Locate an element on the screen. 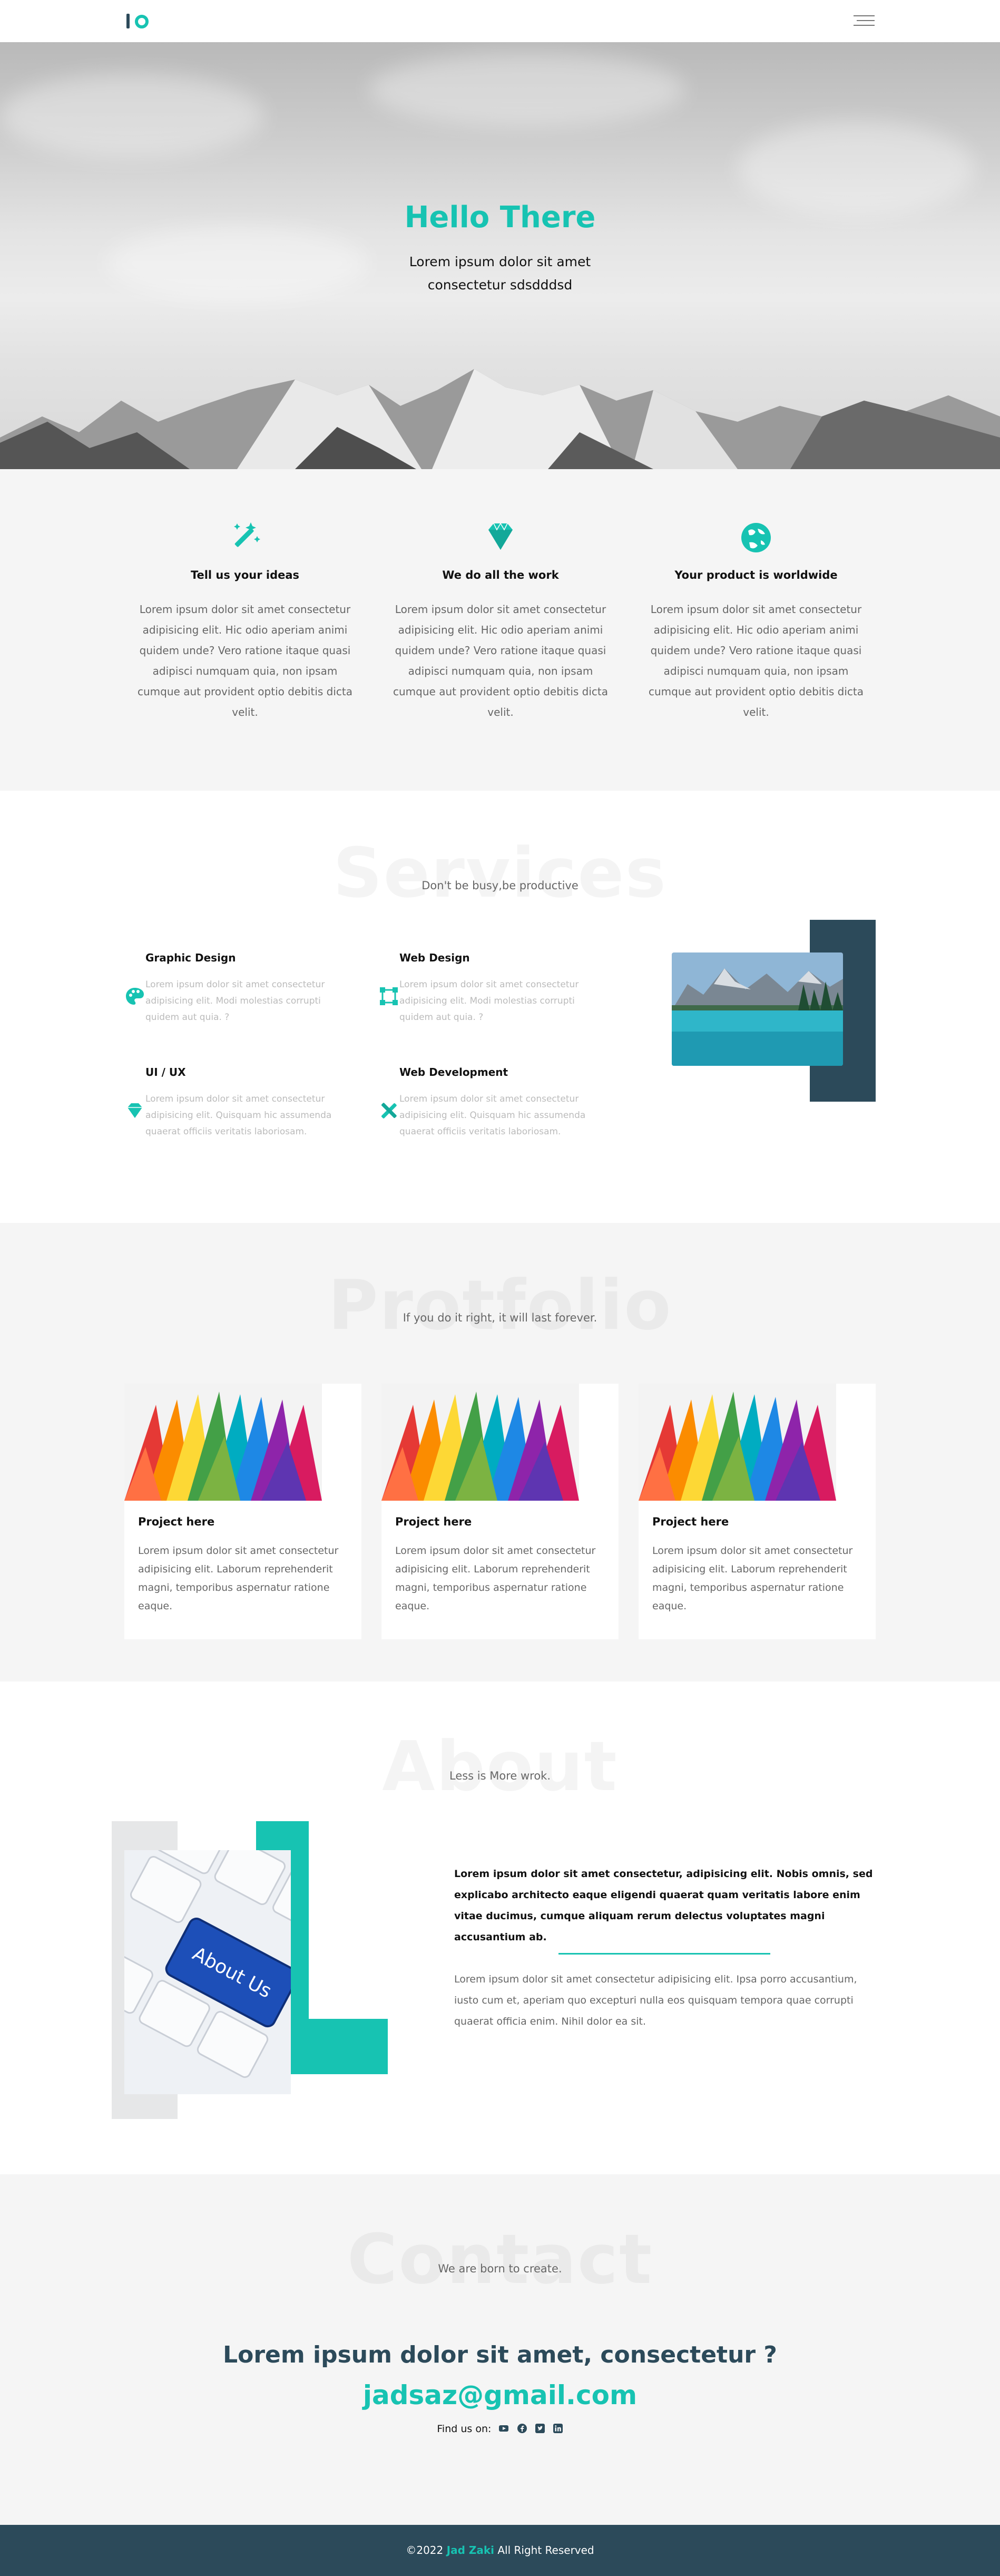 This screenshot has width=1000, height=2576. section-ghost-title: Protfolio is located at coordinates (500, 1305).